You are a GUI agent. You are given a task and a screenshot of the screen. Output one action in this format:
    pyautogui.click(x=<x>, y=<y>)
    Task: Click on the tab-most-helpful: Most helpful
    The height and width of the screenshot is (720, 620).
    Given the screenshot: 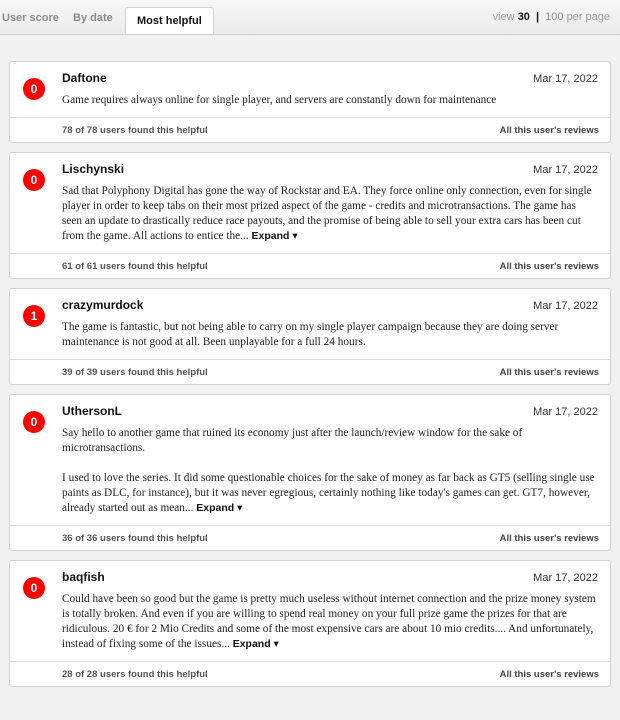 What is the action you would take?
    pyautogui.click(x=169, y=20)
    